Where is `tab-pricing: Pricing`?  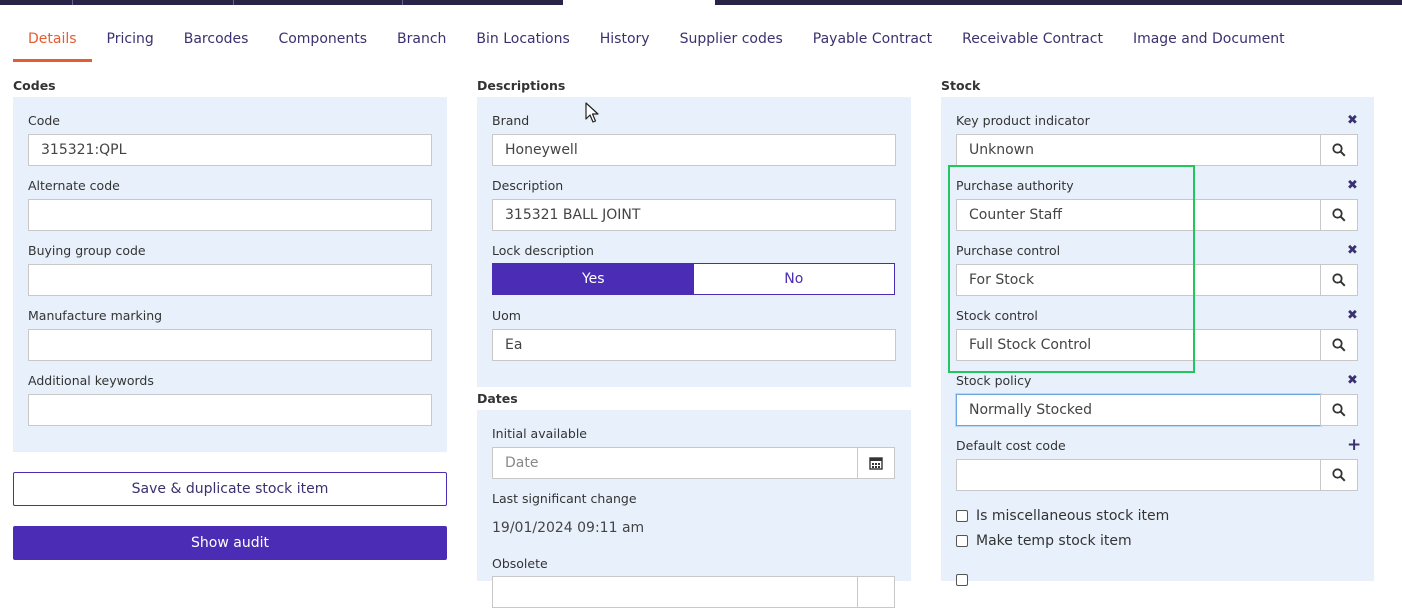
tab-pricing: Pricing is located at coordinates (130, 45).